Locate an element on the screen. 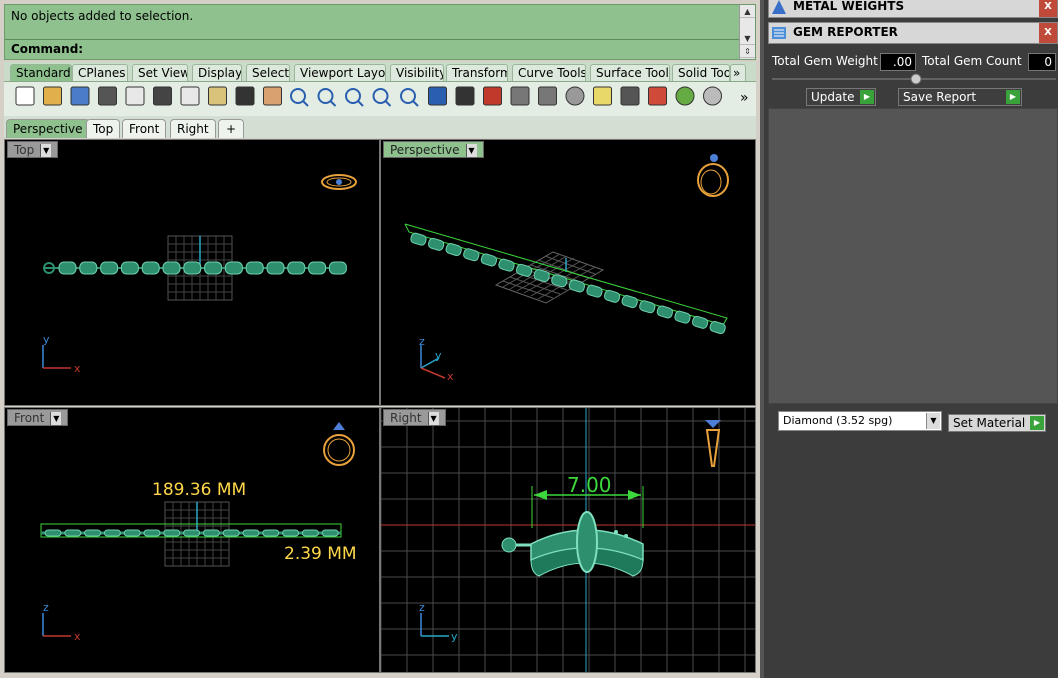  paste-icon is located at coordinates (217, 96).